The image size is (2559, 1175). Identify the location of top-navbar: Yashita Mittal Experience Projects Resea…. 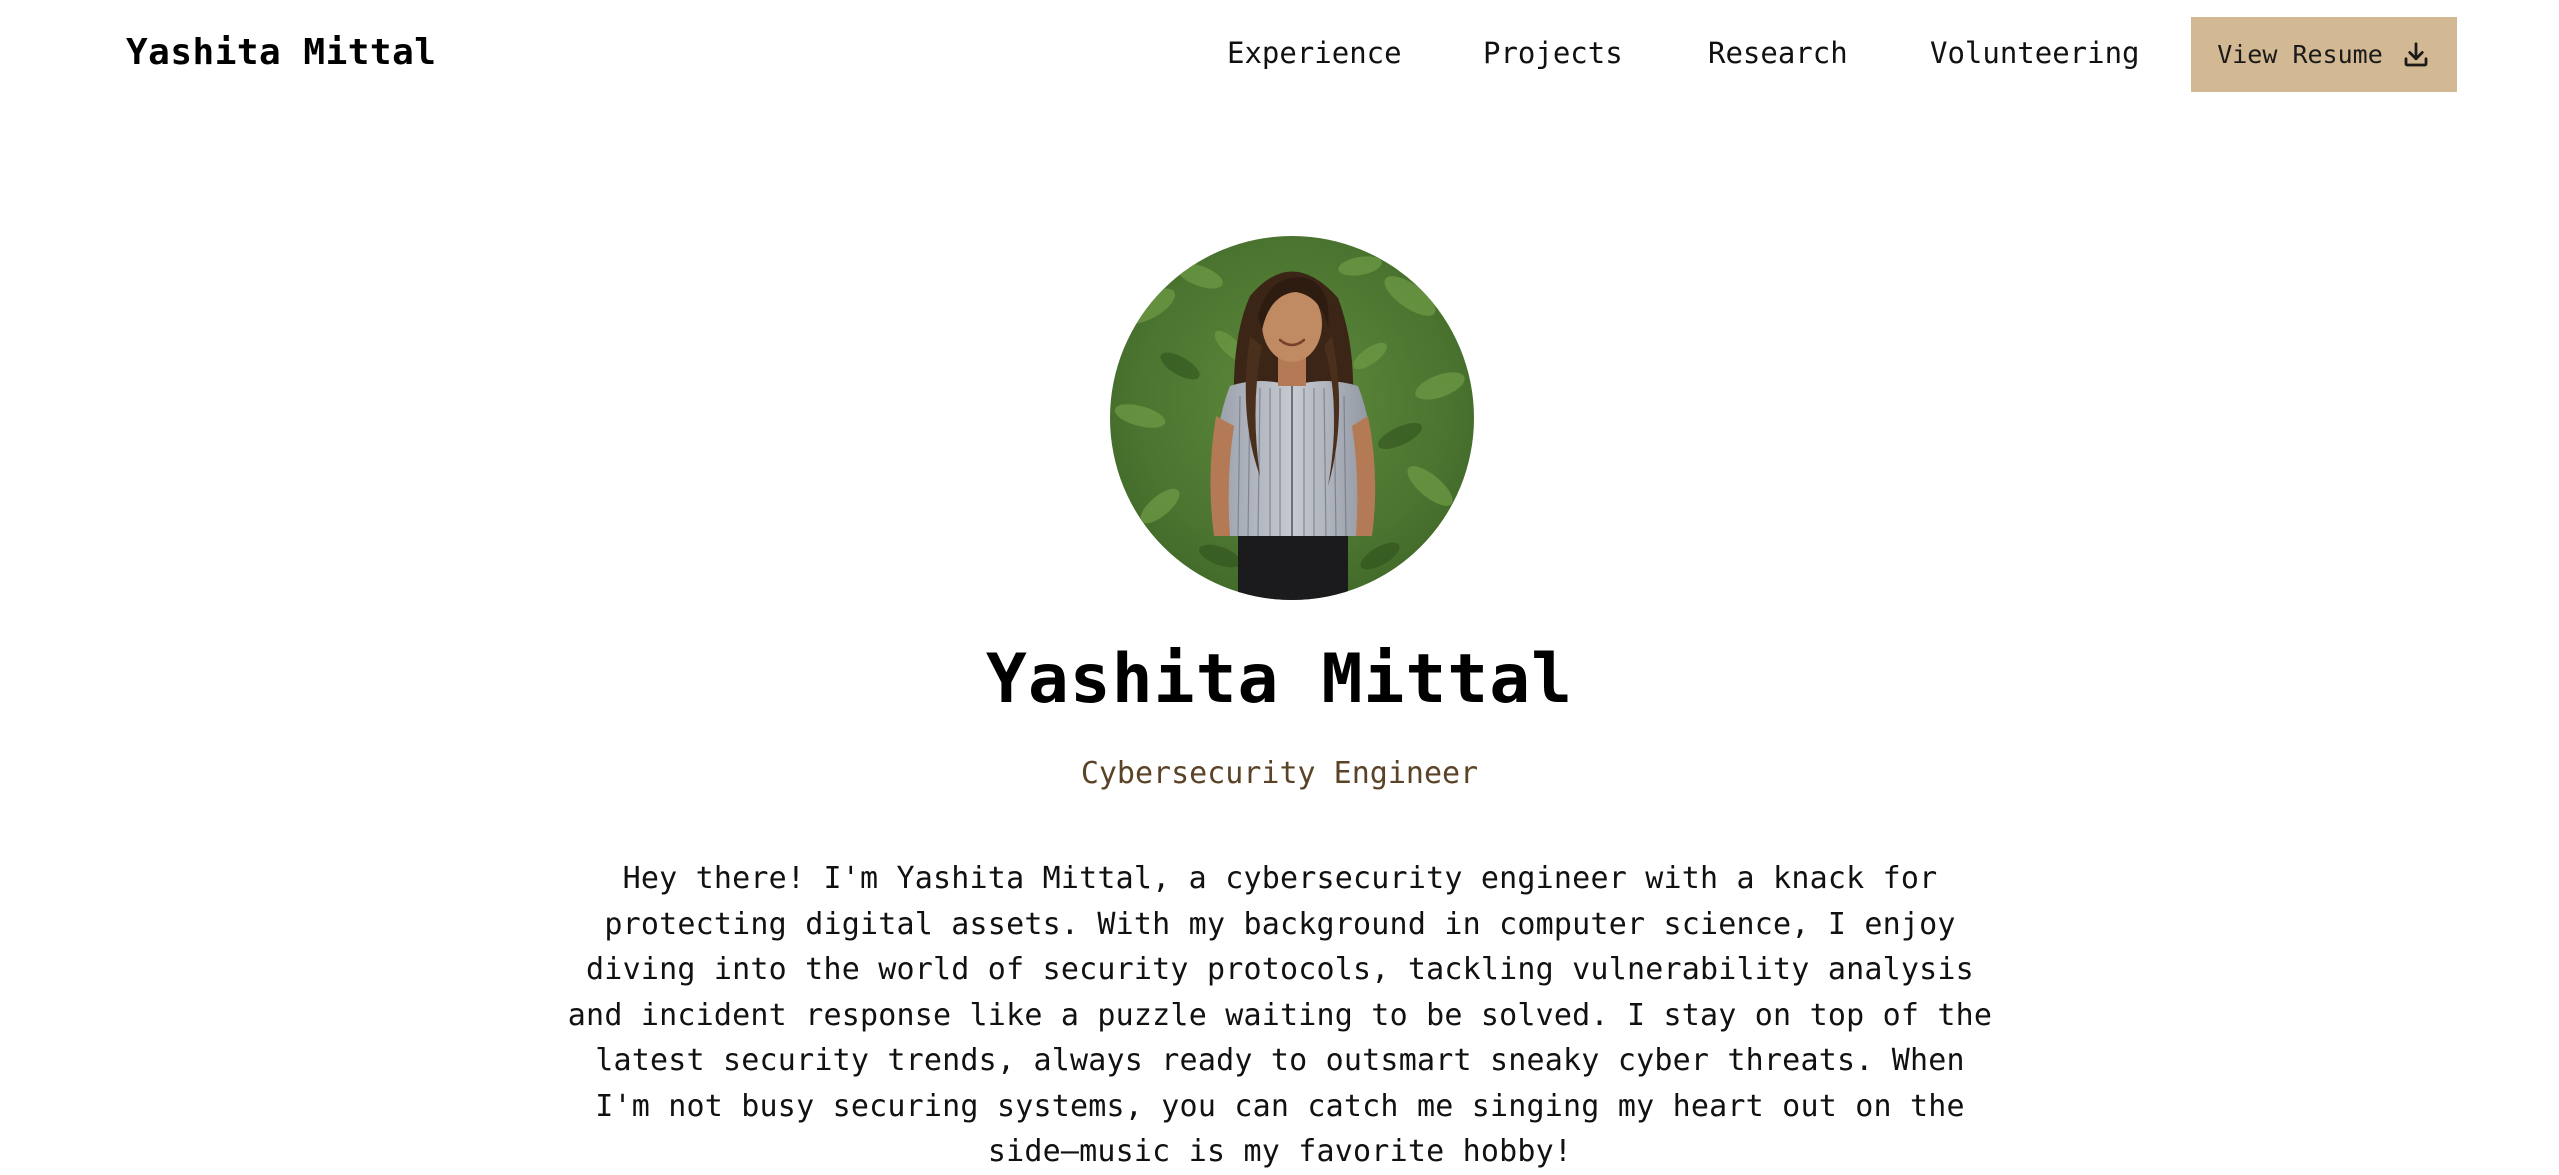
(1279, 54).